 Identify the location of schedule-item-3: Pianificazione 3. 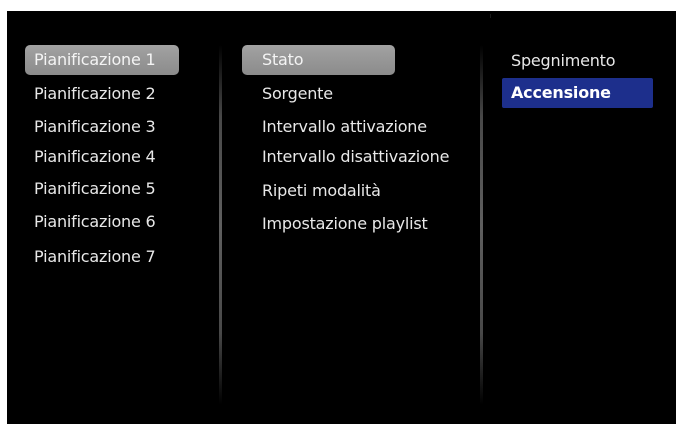
(102, 127).